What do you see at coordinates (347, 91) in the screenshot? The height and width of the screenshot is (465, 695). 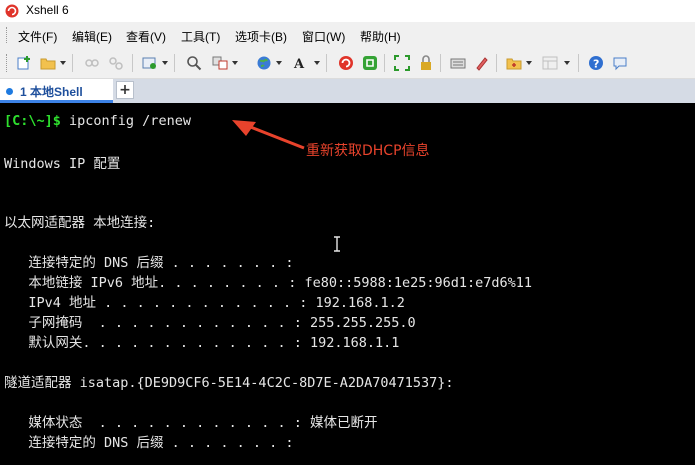 I see `tab-bar: 1 本地Shell +` at bounding box center [347, 91].